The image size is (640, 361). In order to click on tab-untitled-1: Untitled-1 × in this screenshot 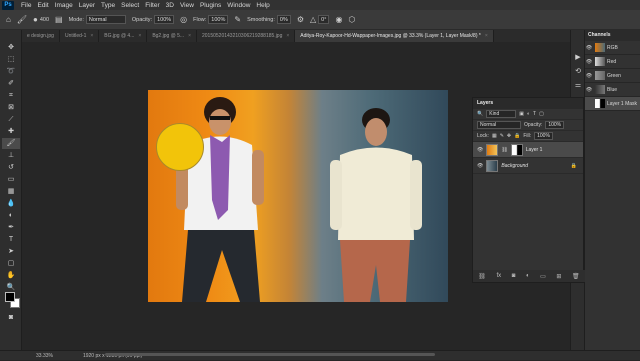, I will do `click(80, 36)`.